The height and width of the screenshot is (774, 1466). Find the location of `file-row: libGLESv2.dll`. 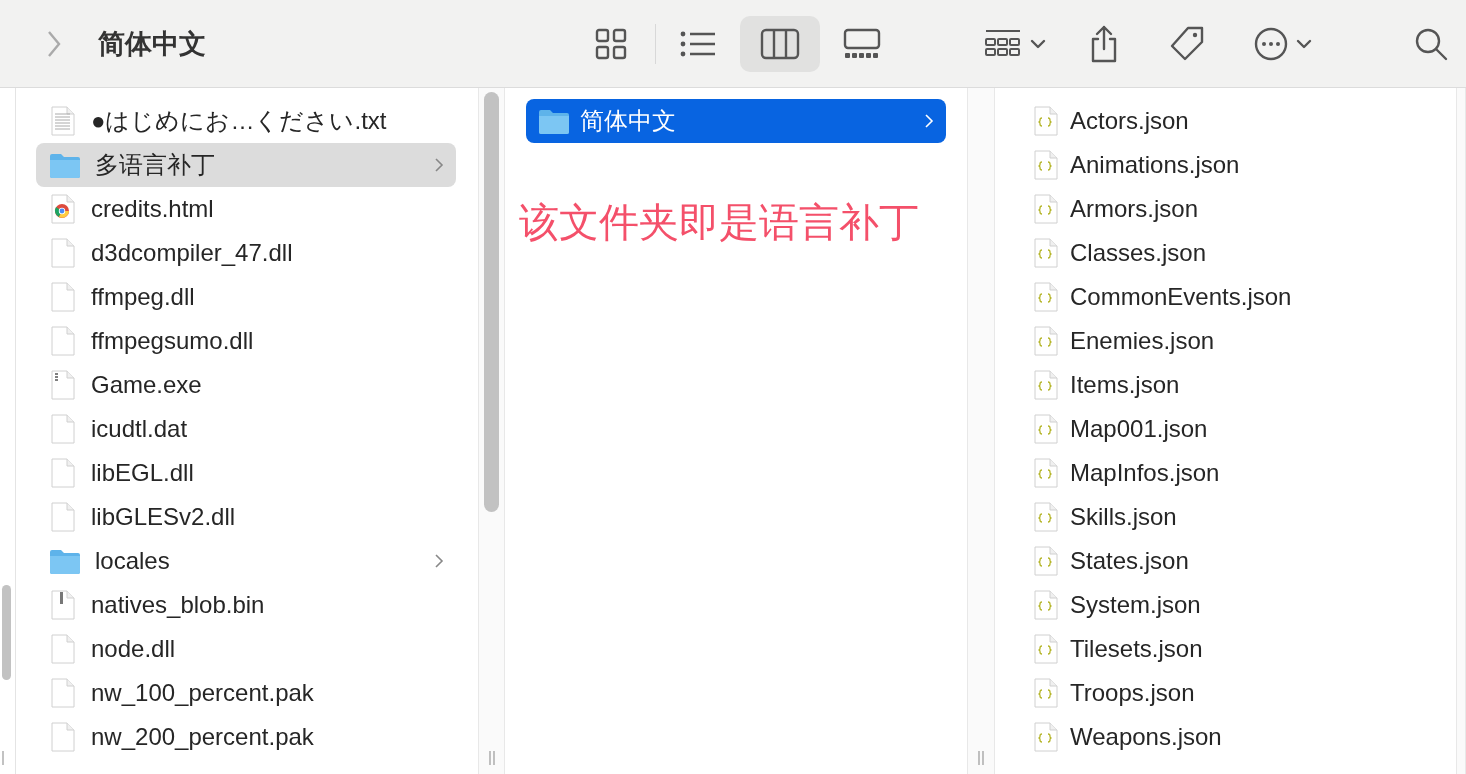

file-row: libGLESv2.dll is located at coordinates (246, 517).